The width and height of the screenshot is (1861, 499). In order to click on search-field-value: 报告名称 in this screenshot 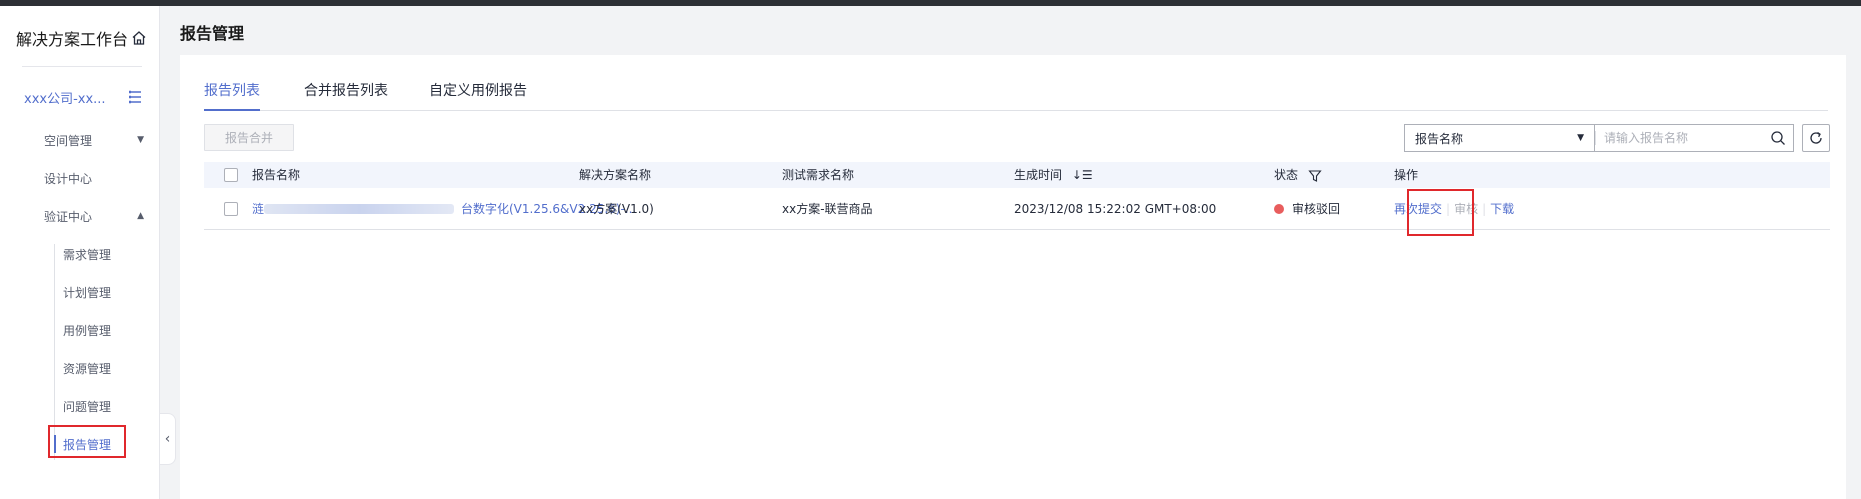, I will do `click(1439, 138)`.